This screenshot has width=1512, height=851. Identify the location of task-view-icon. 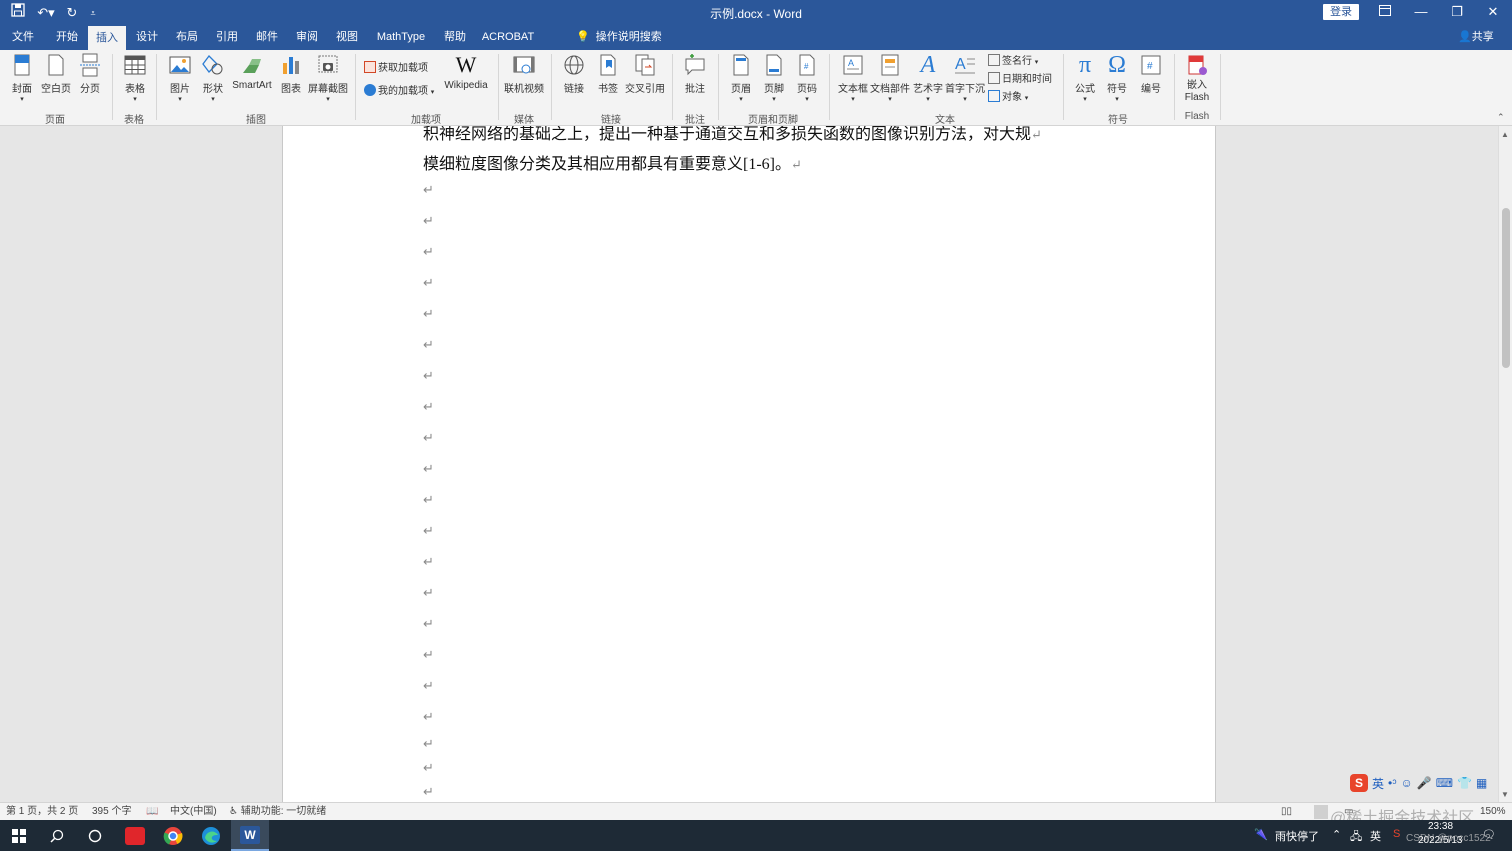
(95, 835).